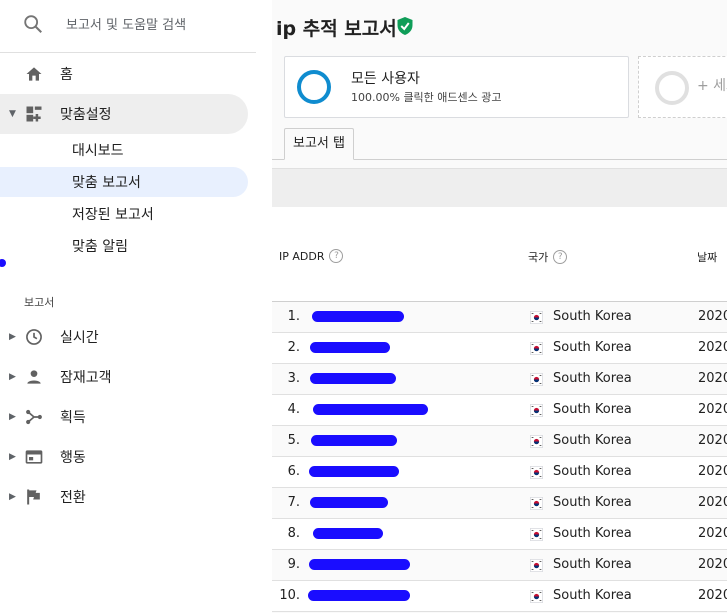 The width and height of the screenshot is (727, 613). I want to click on table-header: IP ADDR ? 국가 ? 날짜, so click(499, 254).